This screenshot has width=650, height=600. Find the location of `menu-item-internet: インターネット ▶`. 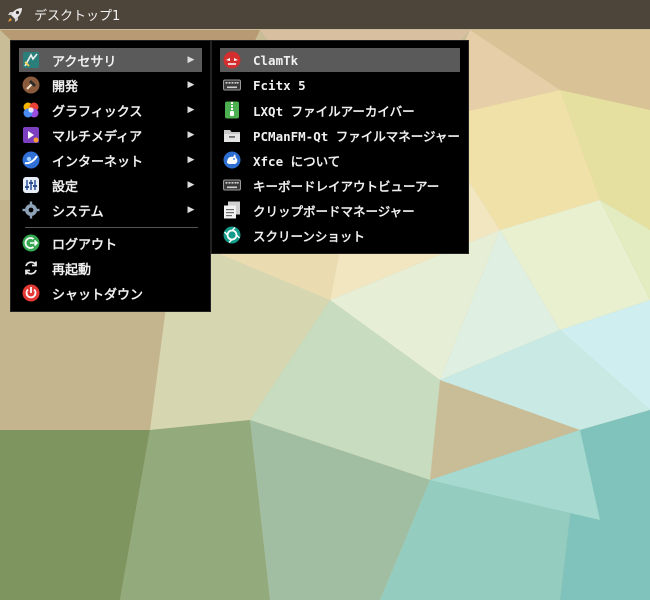

menu-item-internet: インターネット ▶ is located at coordinates (110, 160).